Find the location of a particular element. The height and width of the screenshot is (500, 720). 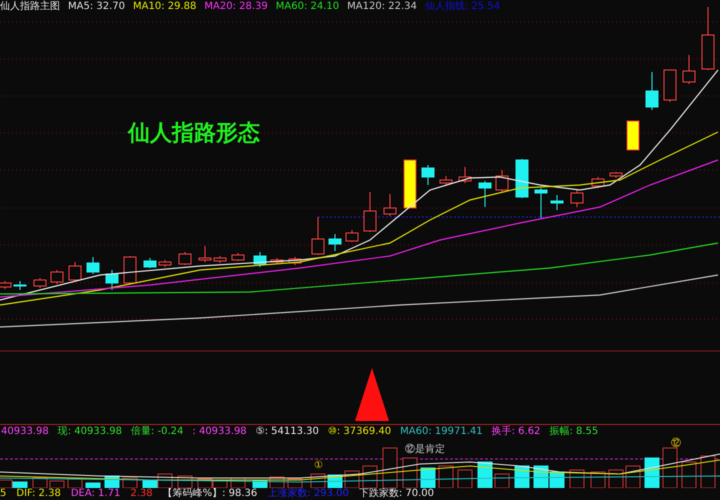

info-value: ⑤: 54113.30 is located at coordinates (287, 431).